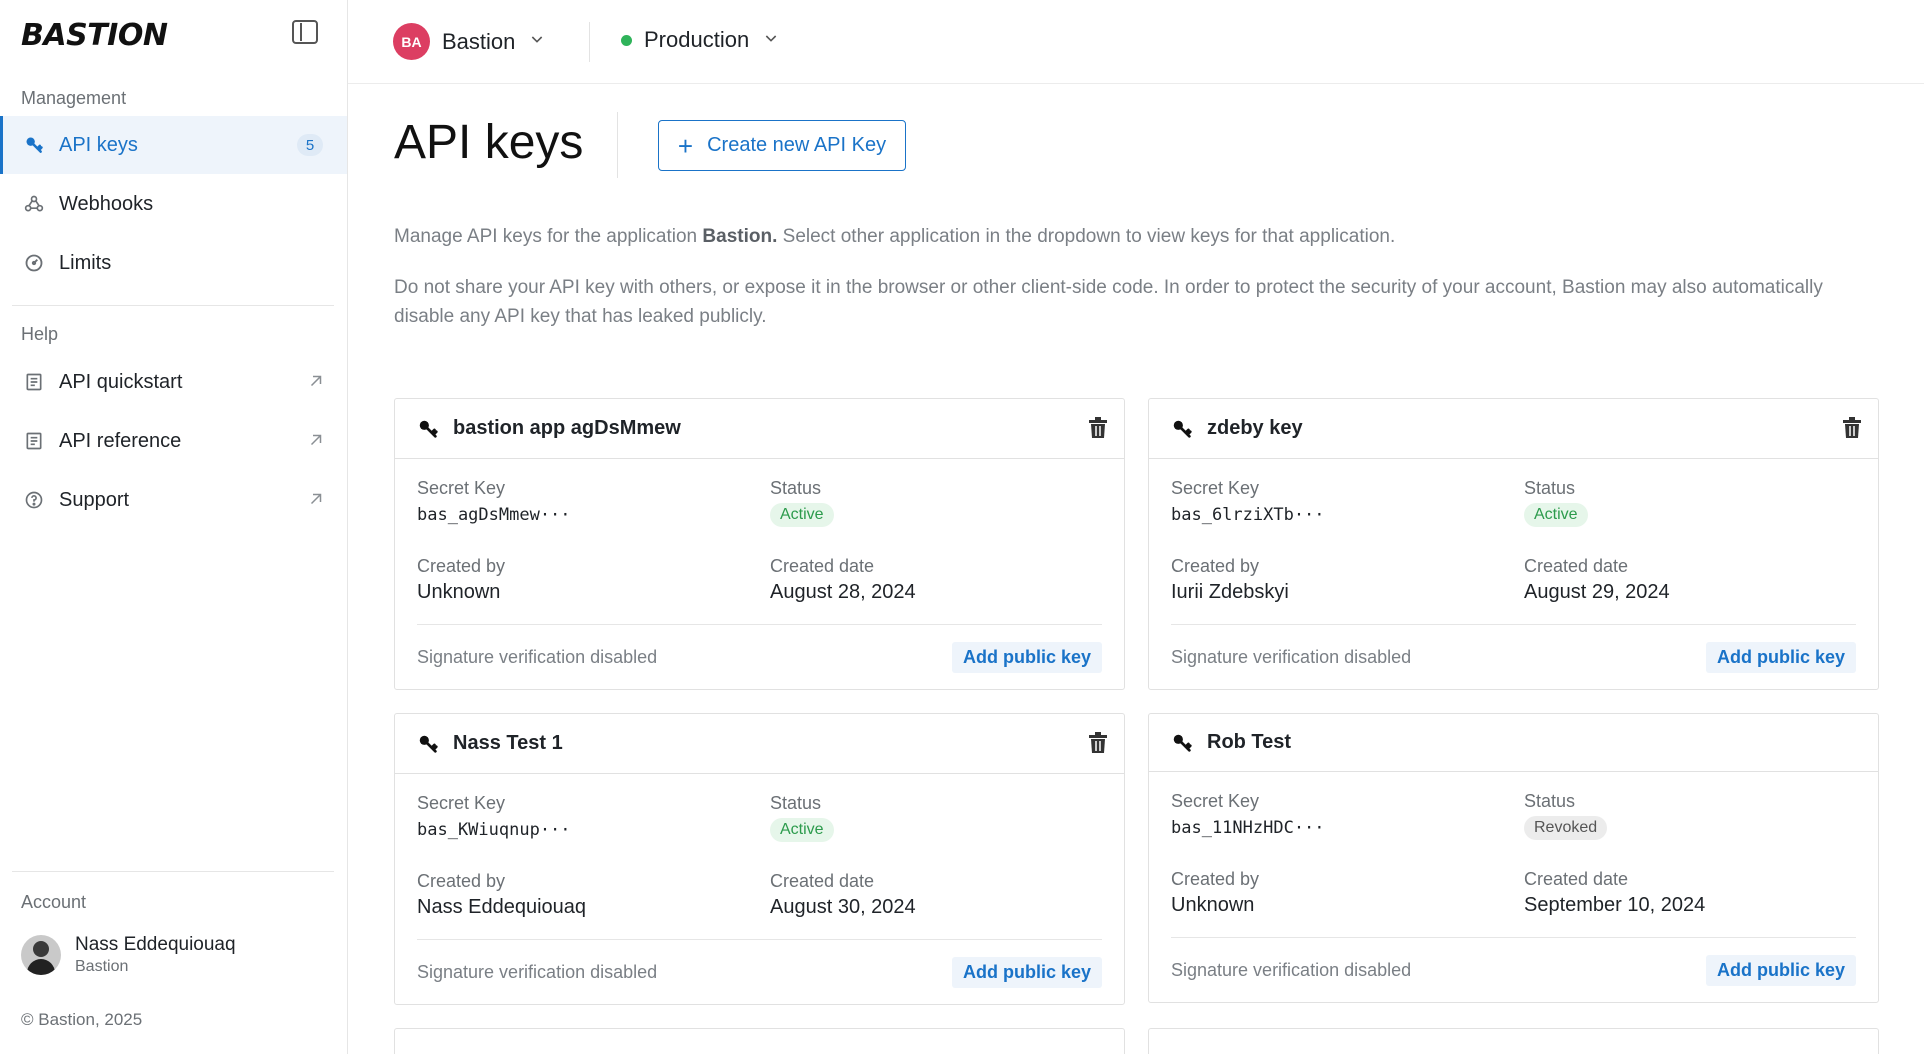 The height and width of the screenshot is (1054, 1924). What do you see at coordinates (567, 428) in the screenshot?
I see `api-key-name: bastion app agDsMmew` at bounding box center [567, 428].